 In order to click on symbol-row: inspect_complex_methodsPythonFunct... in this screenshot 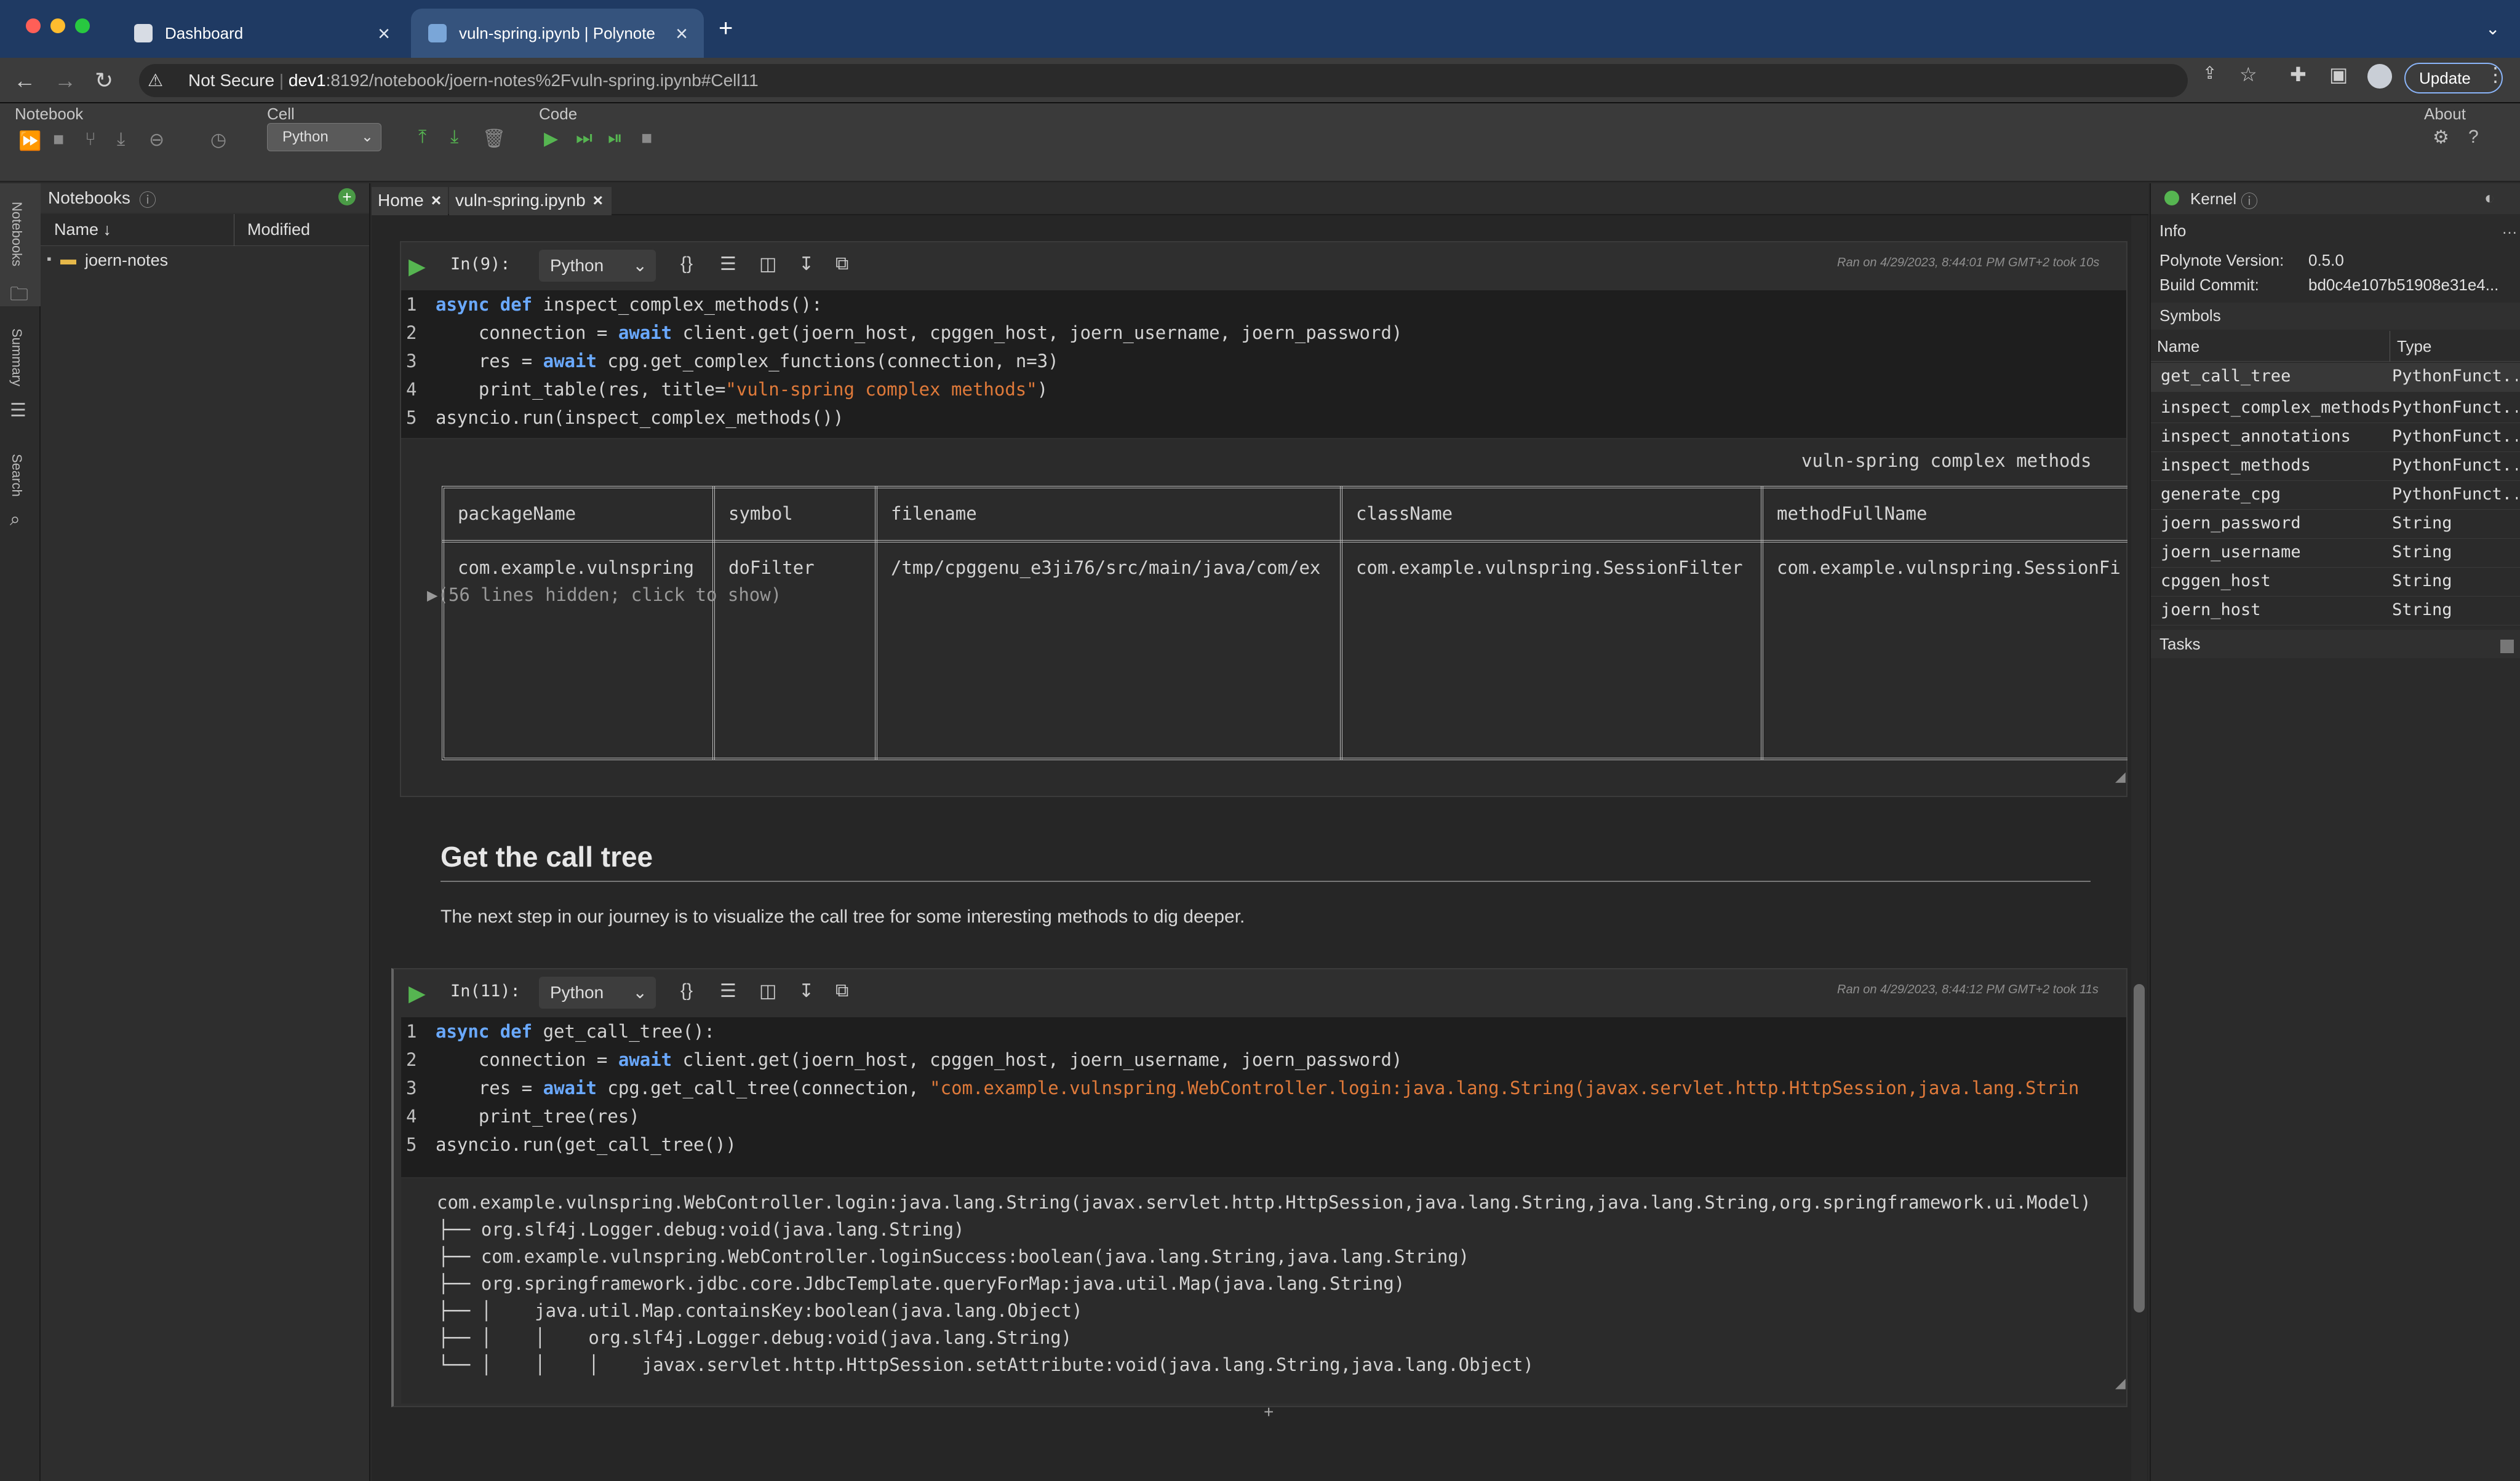, I will do `click(2335, 408)`.